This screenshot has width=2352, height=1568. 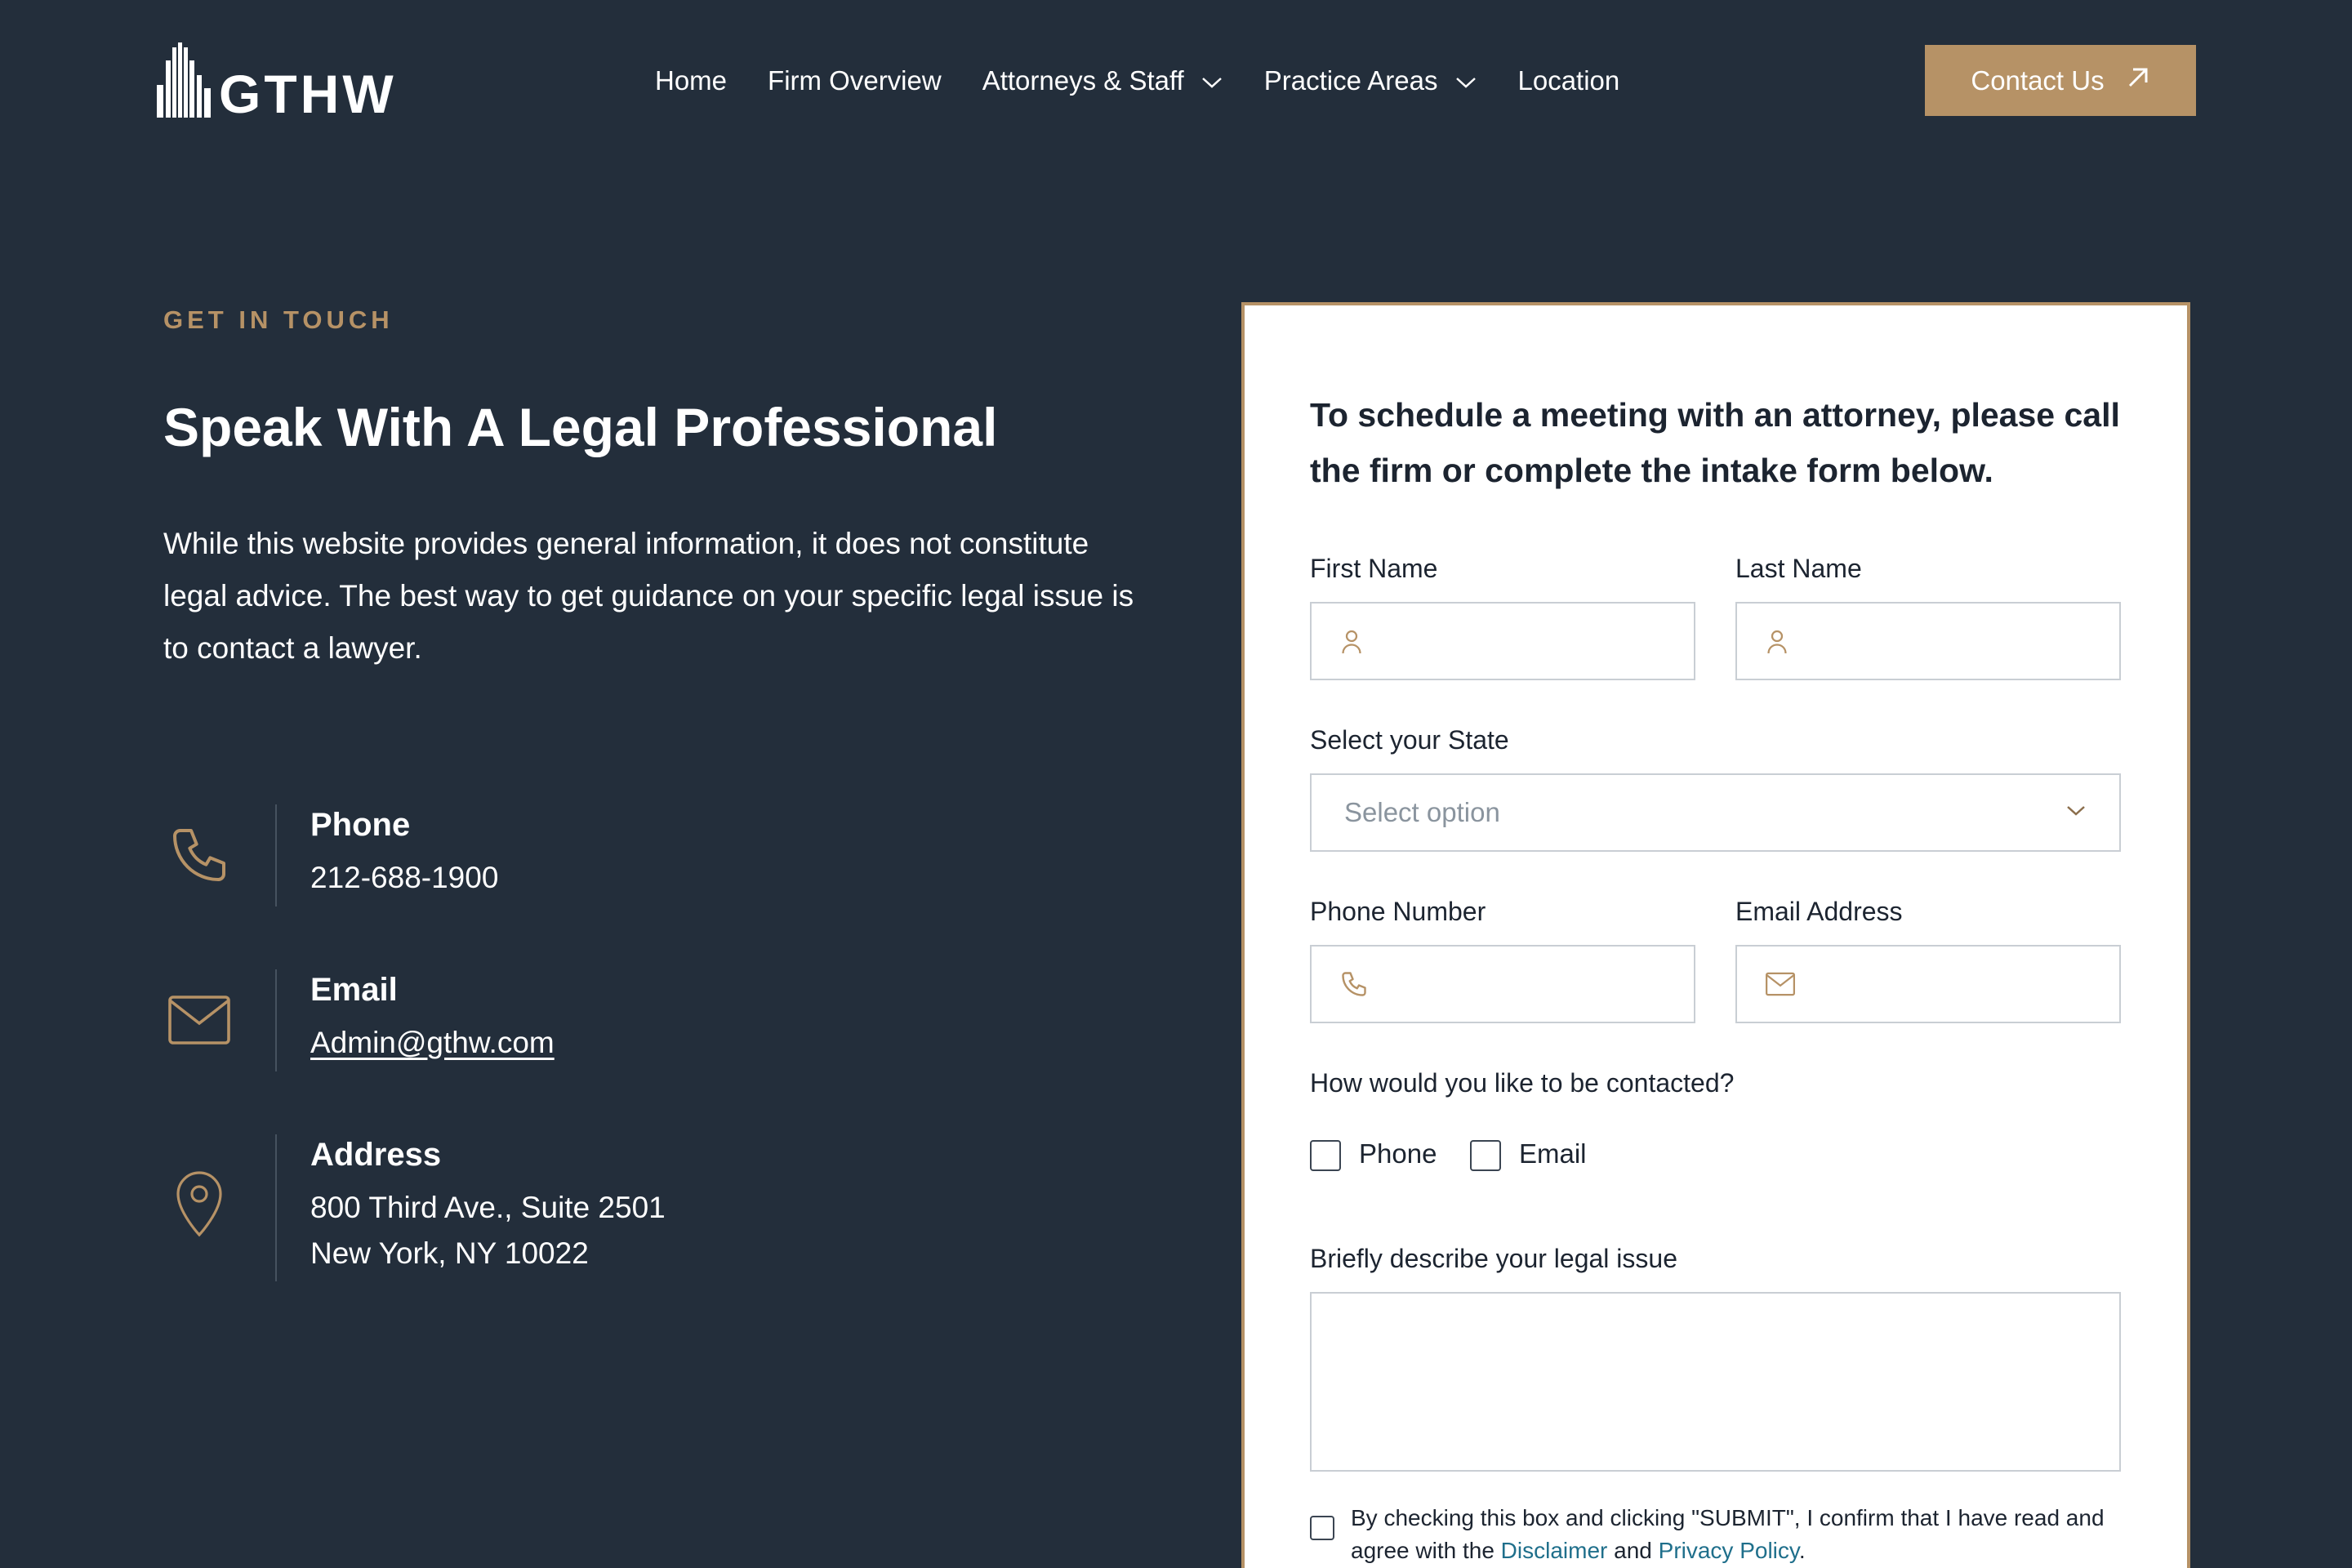 I want to click on phone-number-input, so click(x=1548, y=985).